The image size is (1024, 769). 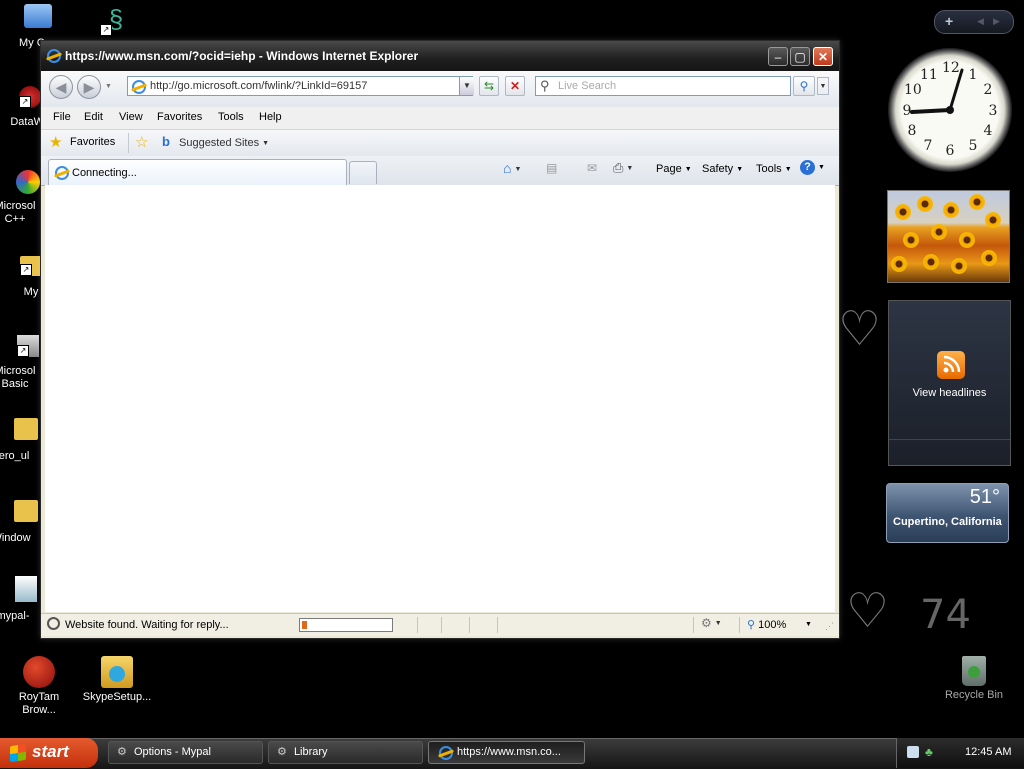 What do you see at coordinates (512, 168) in the screenshot?
I see `home-button: ⌂ ▼` at bounding box center [512, 168].